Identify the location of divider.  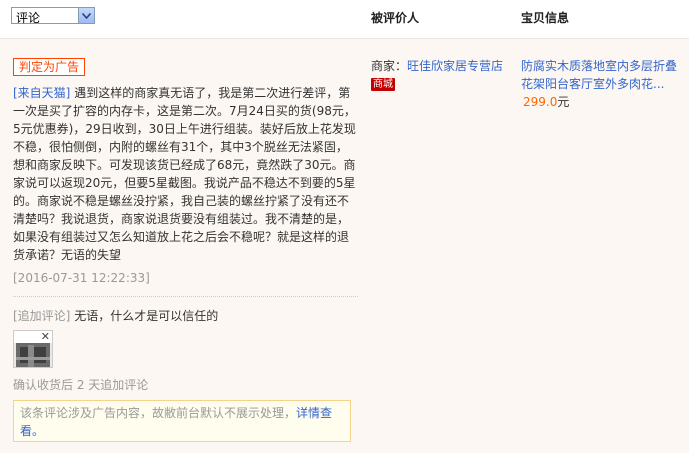
(185, 297).